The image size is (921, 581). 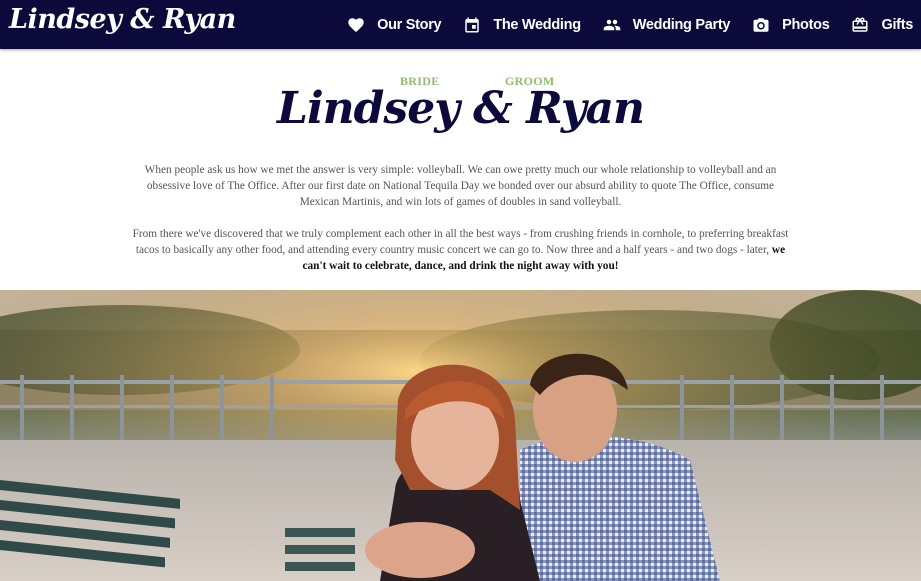 What do you see at coordinates (537, 24) in the screenshot?
I see `nav-item-label: The Wedding` at bounding box center [537, 24].